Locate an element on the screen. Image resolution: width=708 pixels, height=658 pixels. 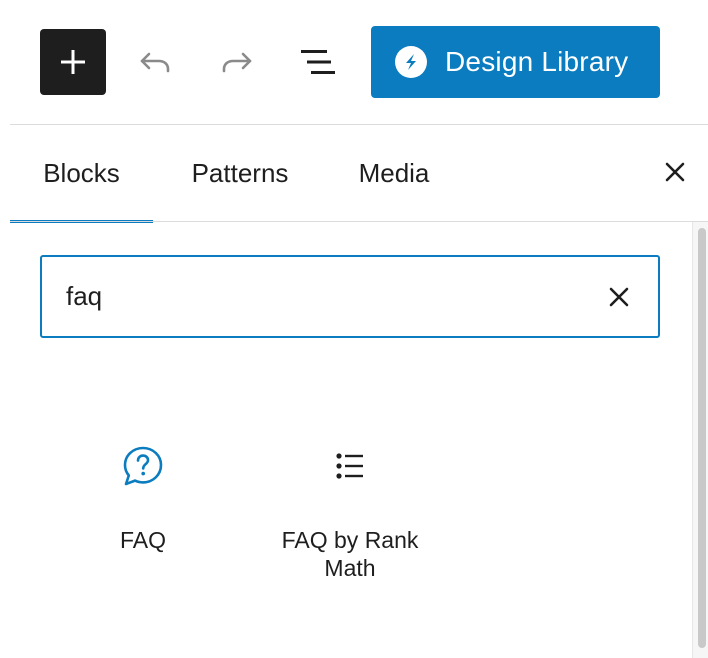
tab-patterns-label: Patterns is located at coordinates (240, 173).